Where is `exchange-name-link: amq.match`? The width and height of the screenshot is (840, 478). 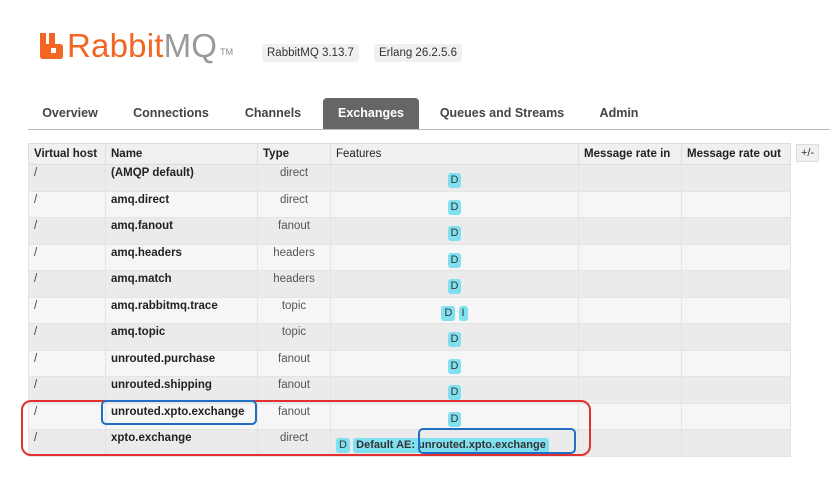 exchange-name-link: amq.match is located at coordinates (181, 284).